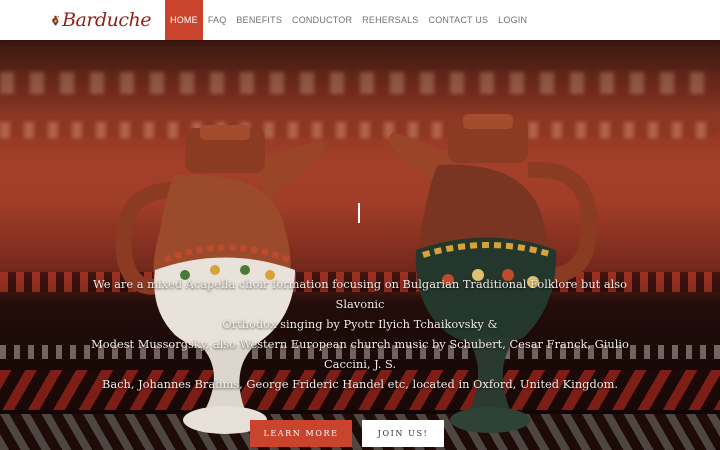  What do you see at coordinates (217, 20) in the screenshot?
I see `nav-faq: FAQ` at bounding box center [217, 20].